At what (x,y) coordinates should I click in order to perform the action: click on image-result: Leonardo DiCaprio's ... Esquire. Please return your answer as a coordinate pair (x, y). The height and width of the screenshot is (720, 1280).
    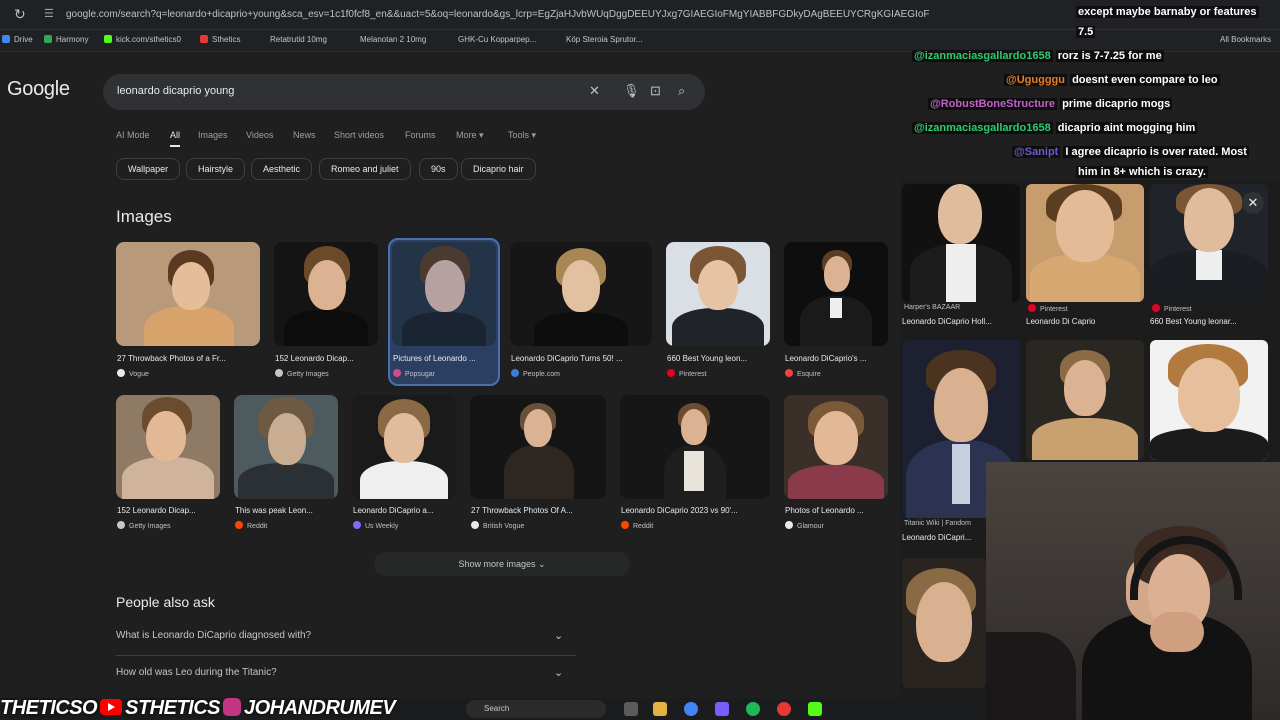
    Looking at the image, I should click on (836, 312).